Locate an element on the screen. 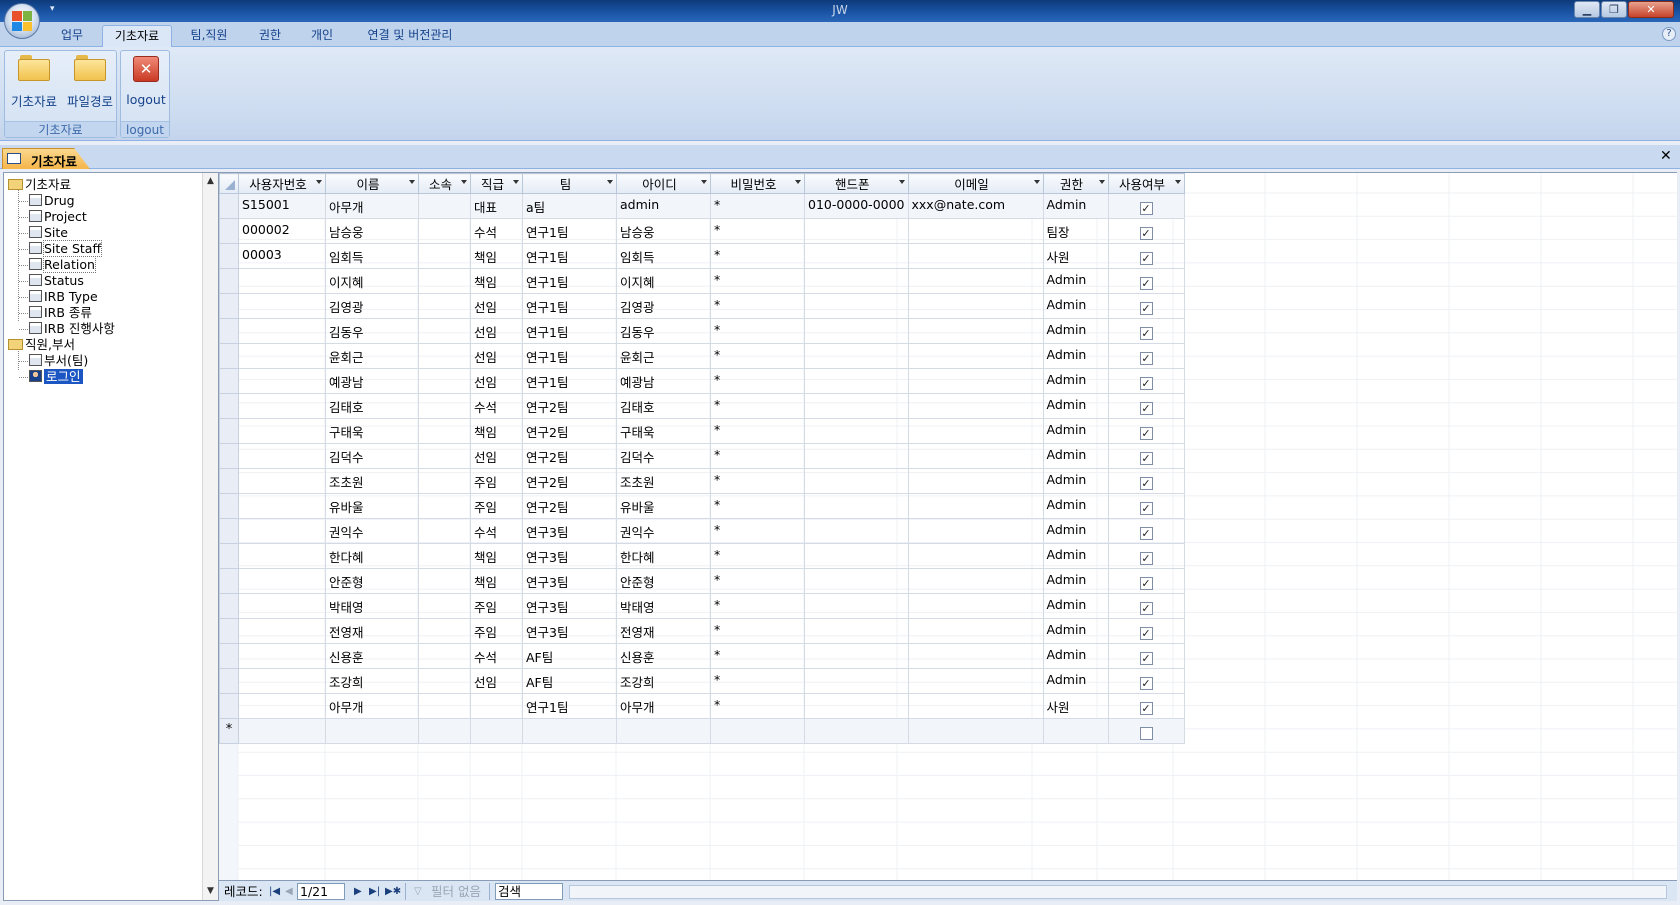  table-cell: 조강희 is located at coordinates (372, 681).